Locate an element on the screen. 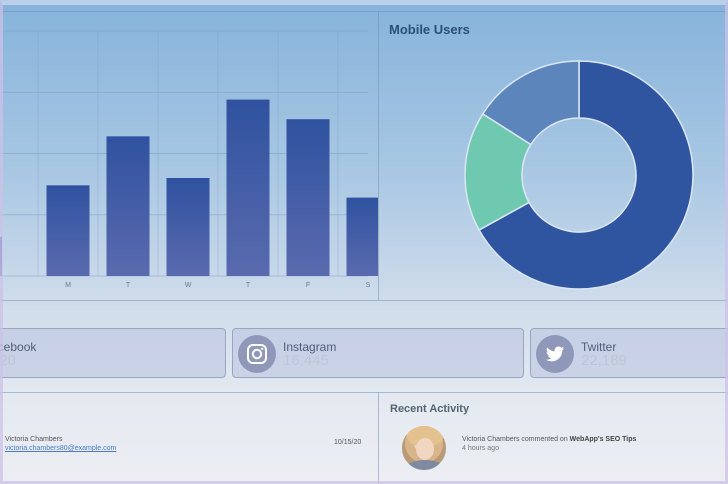  activity-time: 4 hours ago is located at coordinates (480, 448).